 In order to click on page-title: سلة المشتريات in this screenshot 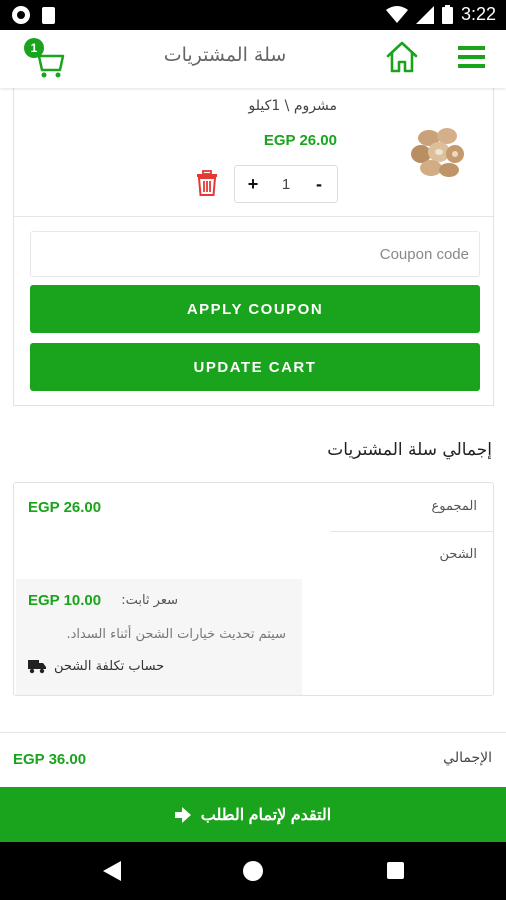, I will do `click(225, 55)`.